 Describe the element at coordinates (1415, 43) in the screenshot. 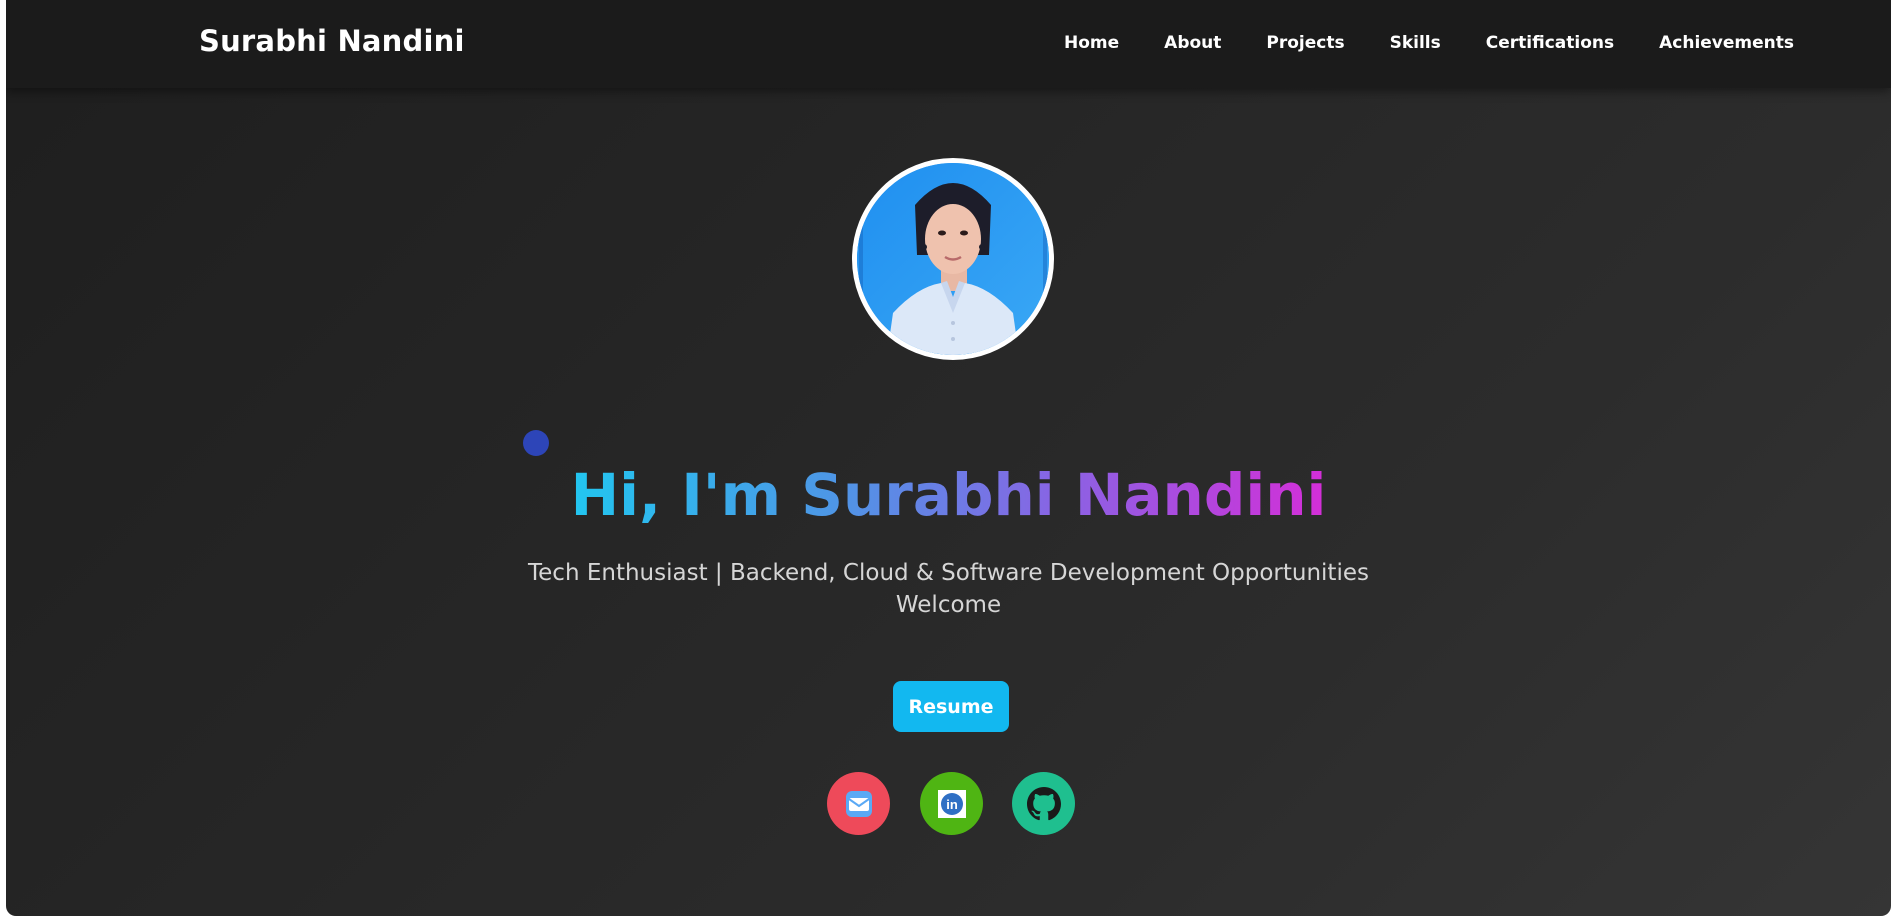

I see `nav-link-skills: Skills` at that location.